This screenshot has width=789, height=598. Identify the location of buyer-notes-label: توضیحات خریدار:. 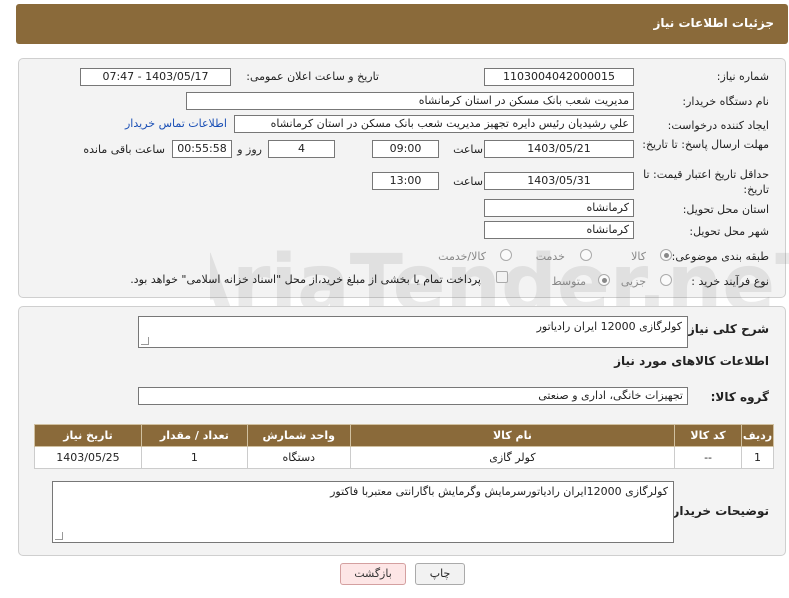
(718, 511).